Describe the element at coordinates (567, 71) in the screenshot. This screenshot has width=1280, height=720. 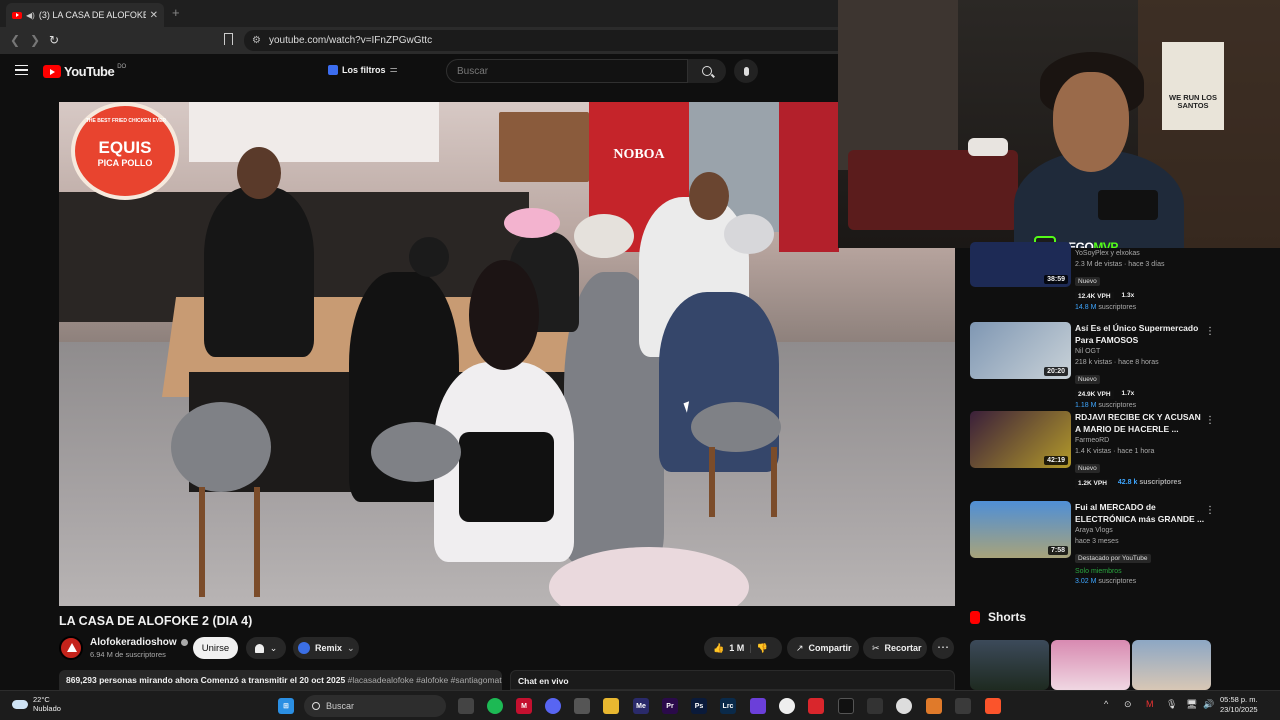
I see `search-input: Buscar` at that location.